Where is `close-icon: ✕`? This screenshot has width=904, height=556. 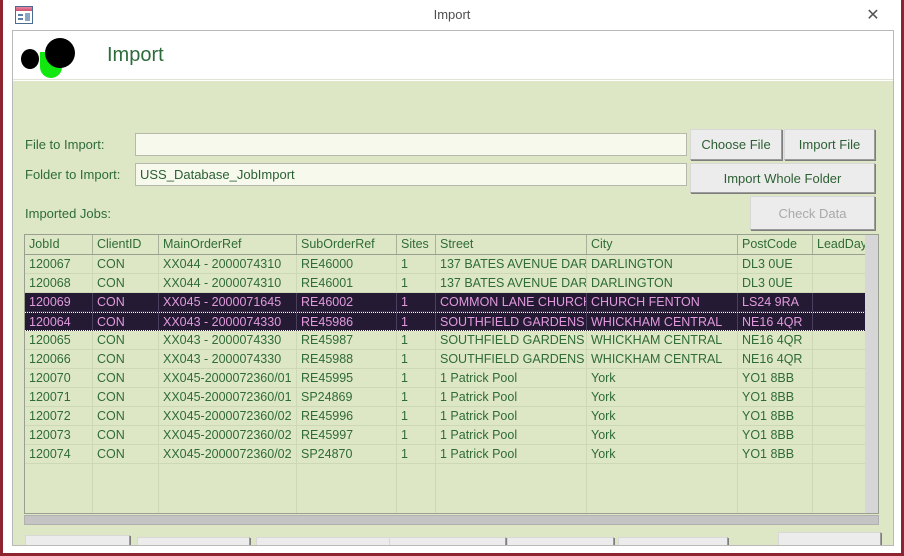
close-icon: ✕ is located at coordinates (873, 15).